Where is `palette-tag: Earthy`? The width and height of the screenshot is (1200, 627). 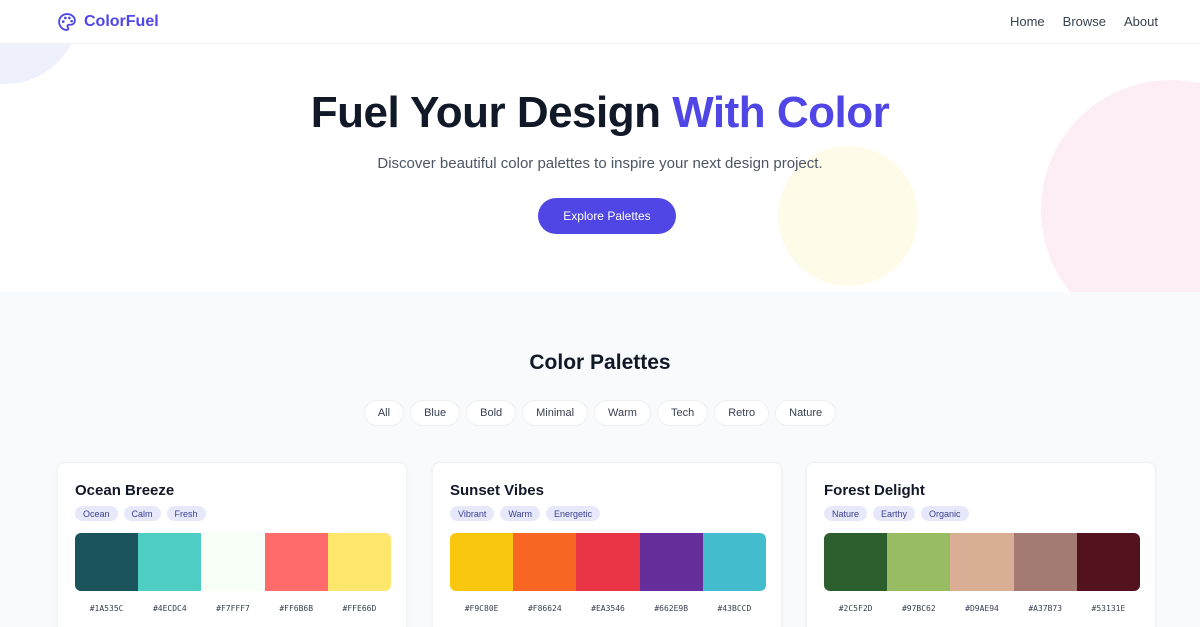
palette-tag: Earthy is located at coordinates (894, 513).